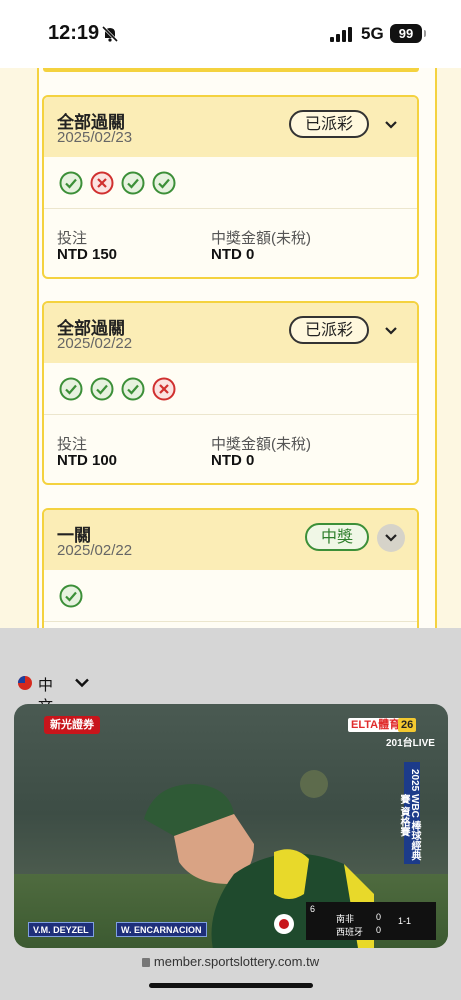 The width and height of the screenshot is (461, 1000). I want to click on cellular-signal-icon, so click(341, 34).